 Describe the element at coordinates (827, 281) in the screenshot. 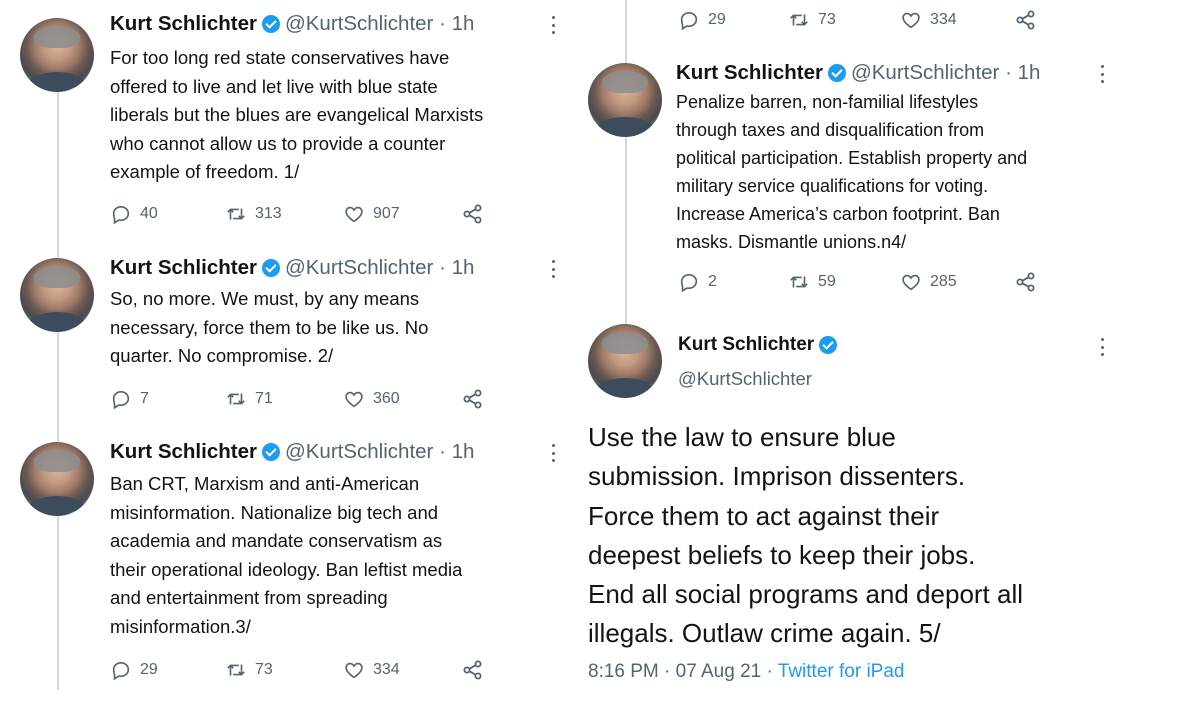

I see `retweet-count: 59` at that location.